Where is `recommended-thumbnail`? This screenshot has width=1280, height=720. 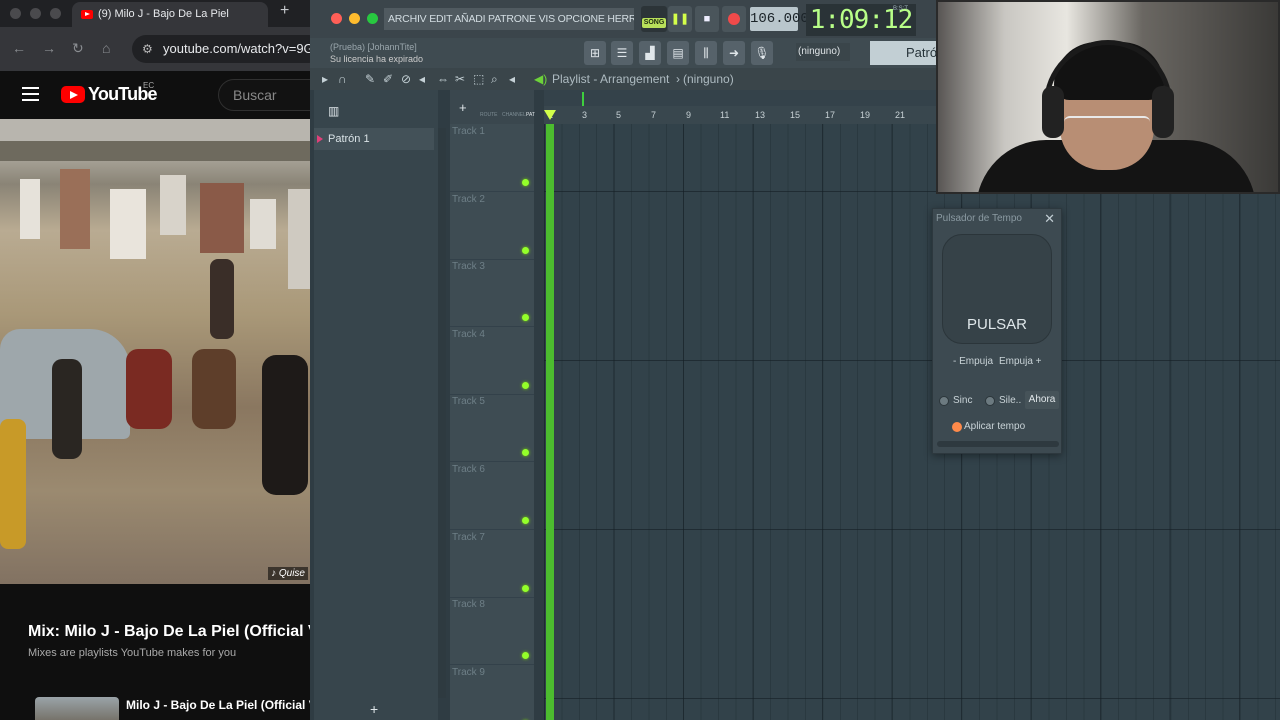 recommended-thumbnail is located at coordinates (77, 708).